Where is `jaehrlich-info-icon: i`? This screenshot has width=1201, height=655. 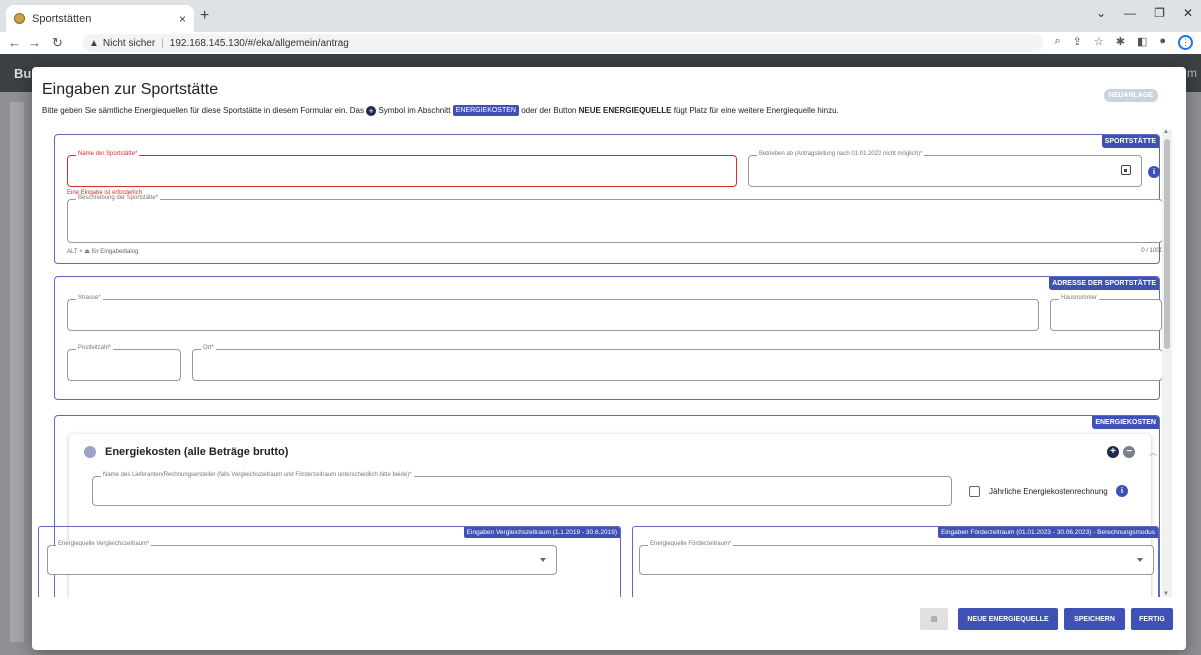
jaehrlich-info-icon: i is located at coordinates (1122, 491).